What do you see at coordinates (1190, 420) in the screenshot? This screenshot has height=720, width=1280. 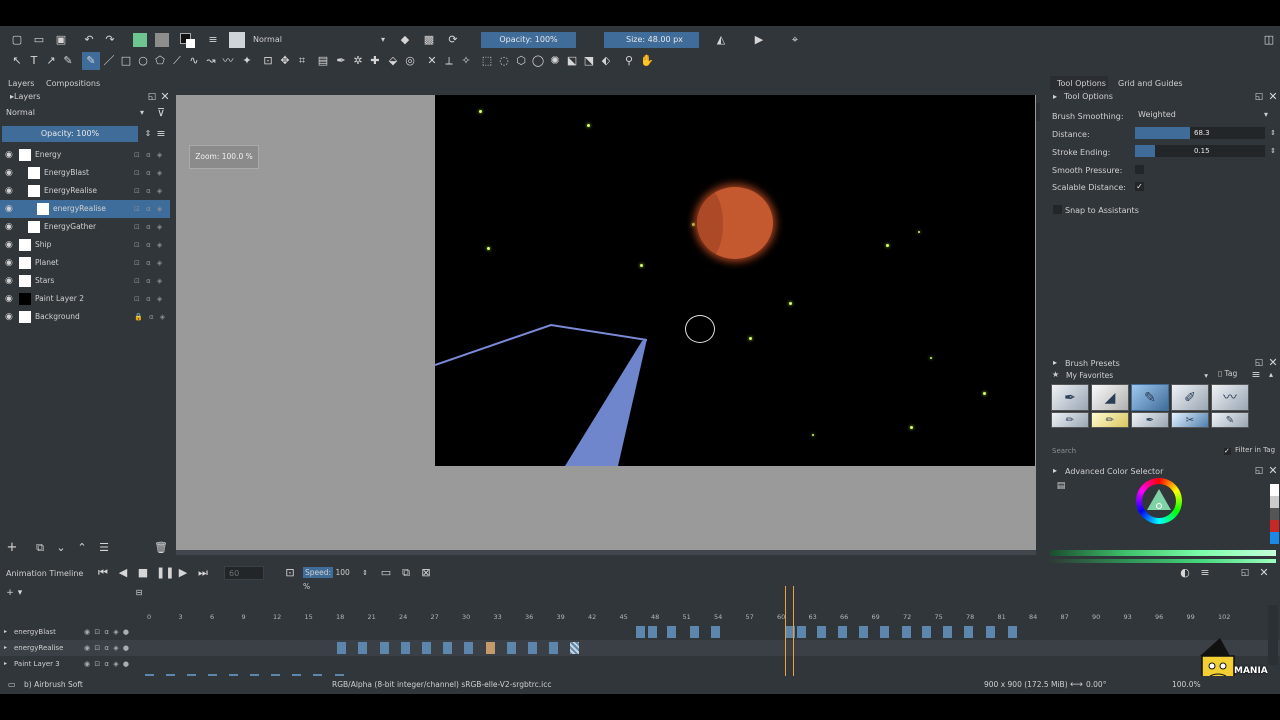 I see `brush-preset-9: ✂` at bounding box center [1190, 420].